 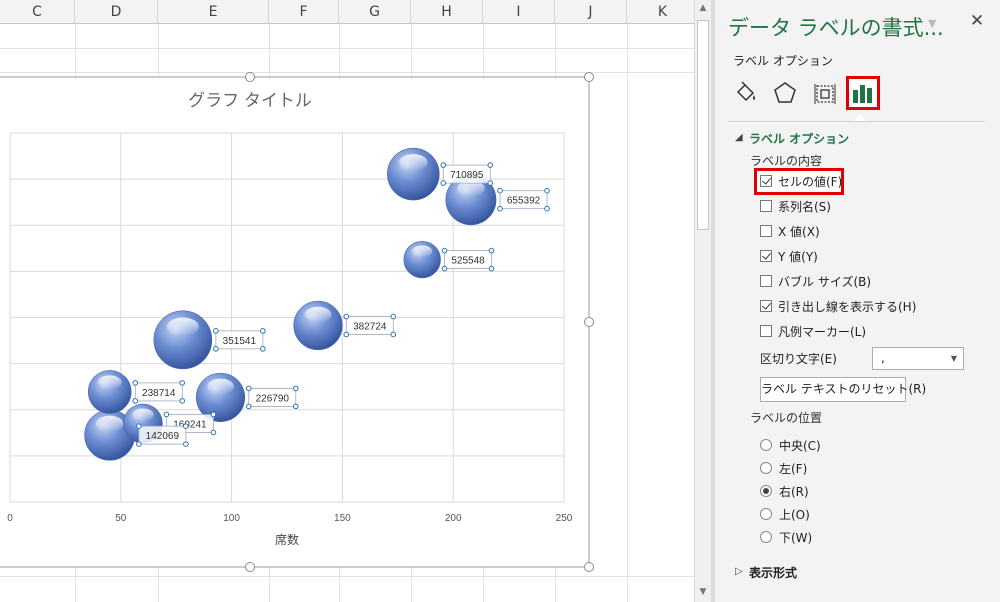 What do you see at coordinates (784, 491) in the screenshot?
I see `radio-right: 右(R)` at bounding box center [784, 491].